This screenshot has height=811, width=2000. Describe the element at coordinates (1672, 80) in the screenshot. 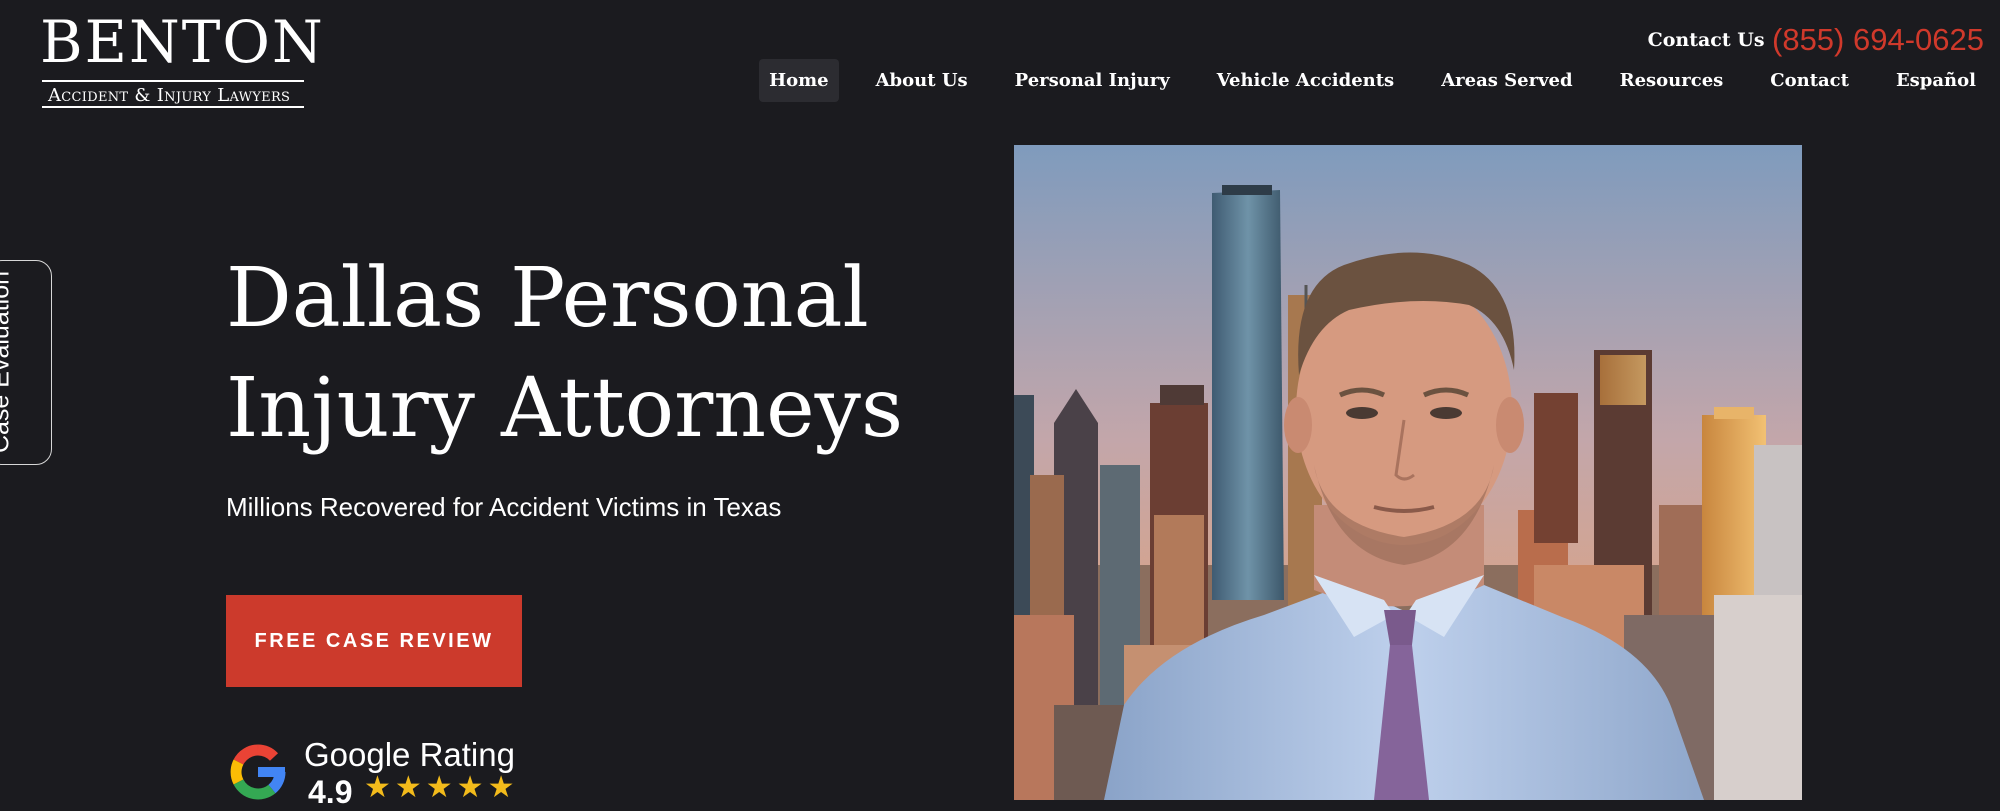

I see `nav-resources: Resources` at that location.